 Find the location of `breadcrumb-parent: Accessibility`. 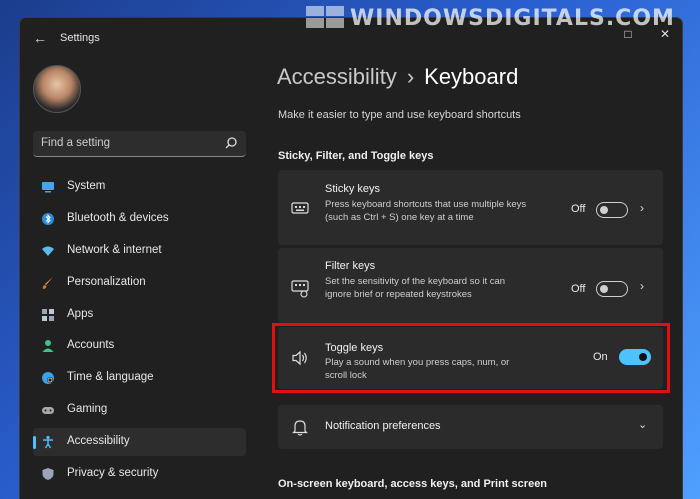

breadcrumb-parent: Accessibility is located at coordinates (337, 76).